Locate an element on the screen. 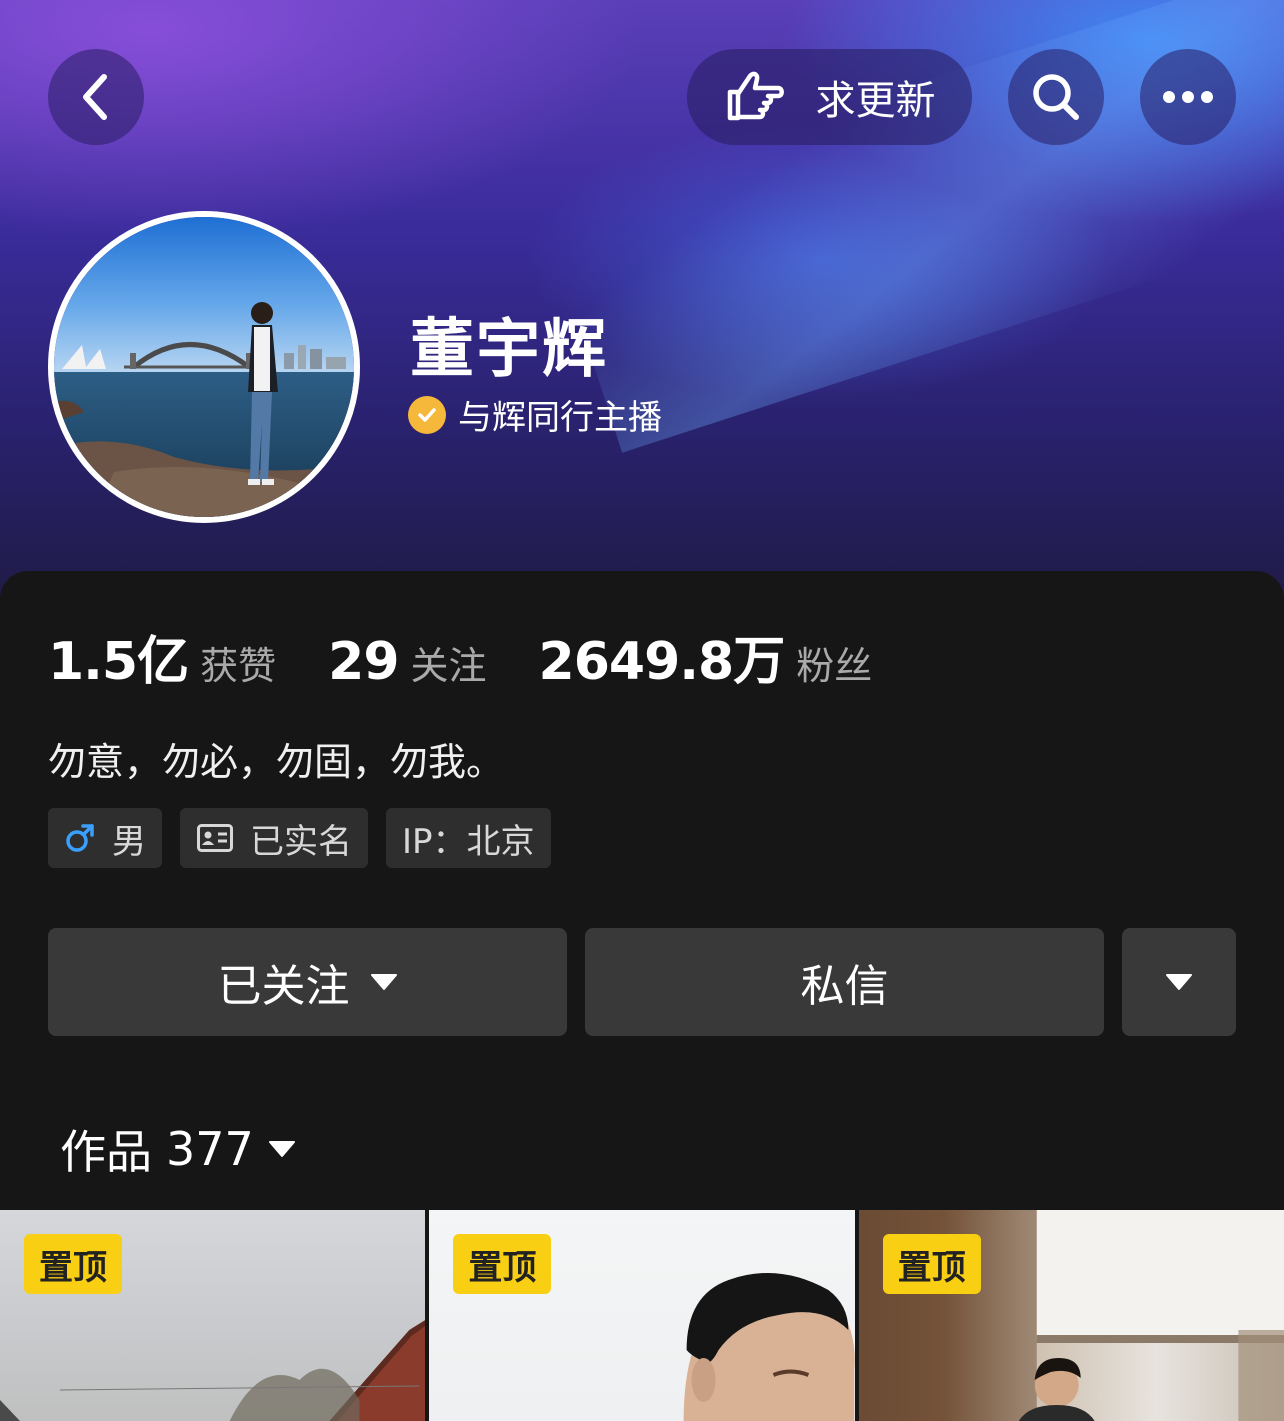 This screenshot has height=1421, width=1284. avatar-photo is located at coordinates (204, 367).